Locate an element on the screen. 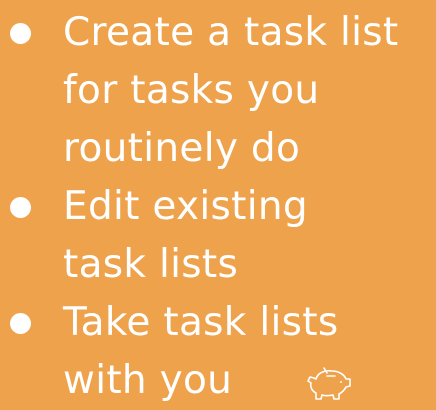  bullet-text-line: routinely do is located at coordinates (182, 148).